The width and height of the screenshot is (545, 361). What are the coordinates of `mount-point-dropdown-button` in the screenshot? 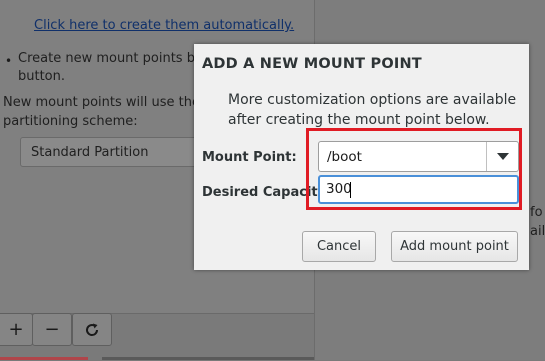 It's located at (502, 156).